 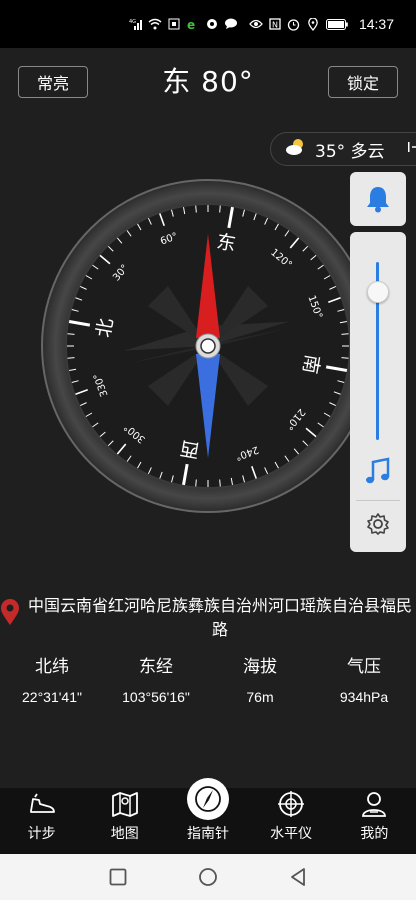 I want to click on tab-label: 指南针, so click(x=207, y=834).